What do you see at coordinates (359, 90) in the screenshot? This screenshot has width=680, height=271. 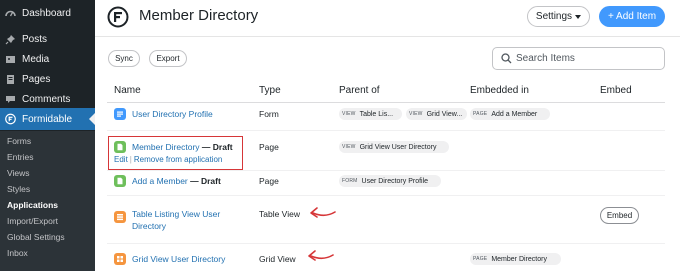 I see `column-header-parent-of: Parent of` at bounding box center [359, 90].